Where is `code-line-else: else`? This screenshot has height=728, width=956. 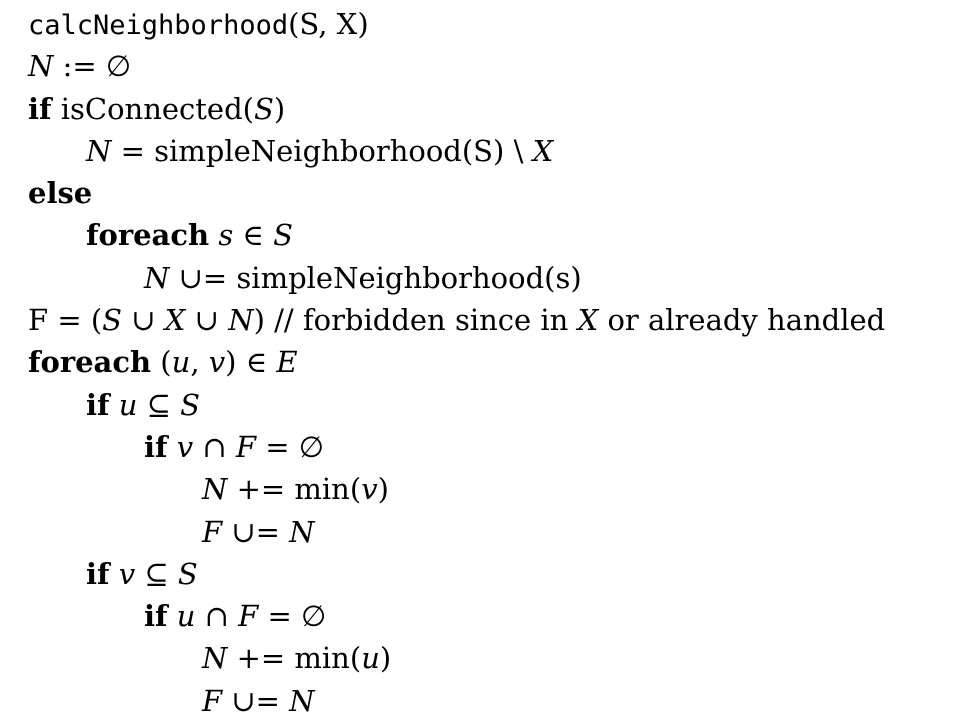 code-line-else: else is located at coordinates (488, 193).